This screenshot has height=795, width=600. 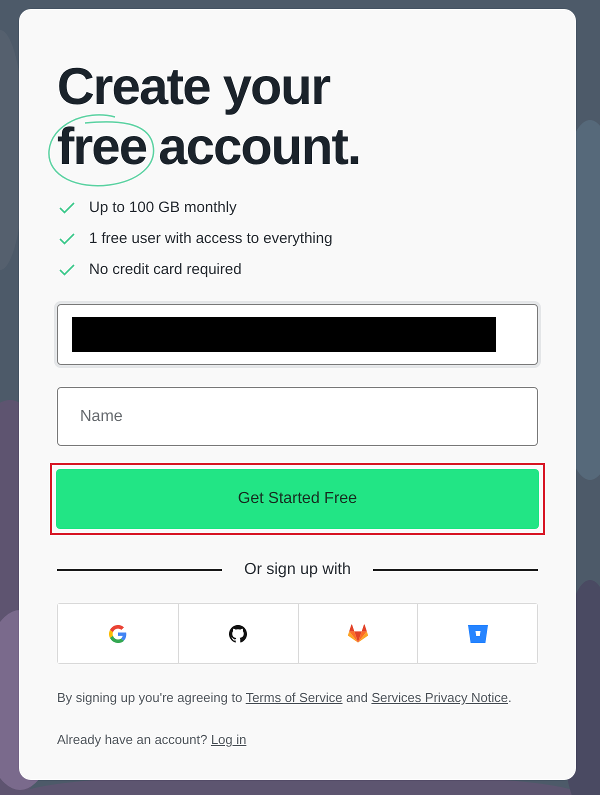 I want to click on text-link: Services Privacy Notice, so click(x=439, y=697).